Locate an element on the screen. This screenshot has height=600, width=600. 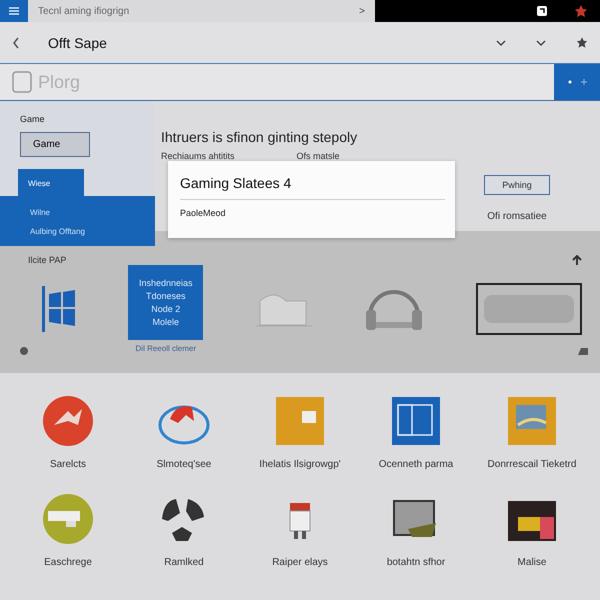
dialog-text: PaoleMeod is located at coordinates (203, 213).